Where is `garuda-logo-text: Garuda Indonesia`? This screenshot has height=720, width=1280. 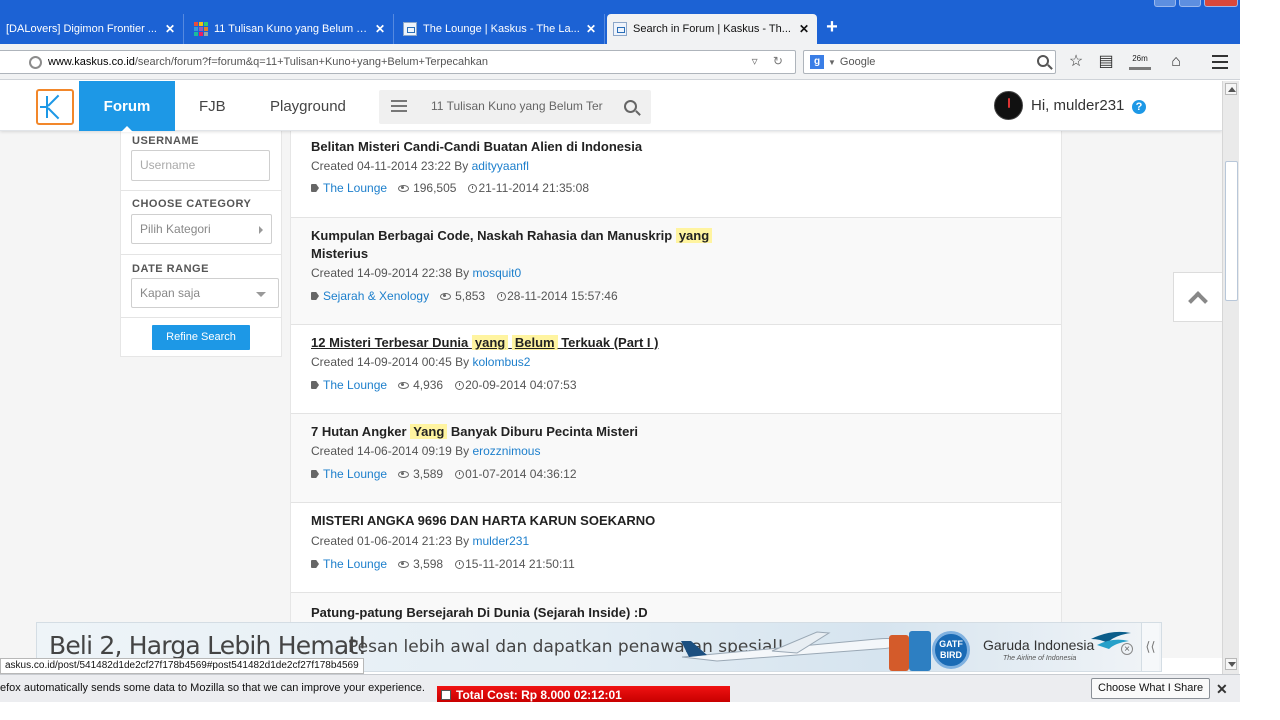 garuda-logo-text: Garuda Indonesia is located at coordinates (1039, 645).